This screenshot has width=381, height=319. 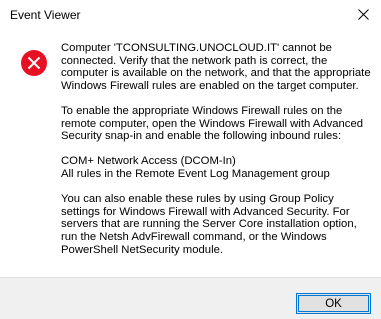 I want to click on rule-item: COM+ Network Access (DCOM-In), so click(x=148, y=161).